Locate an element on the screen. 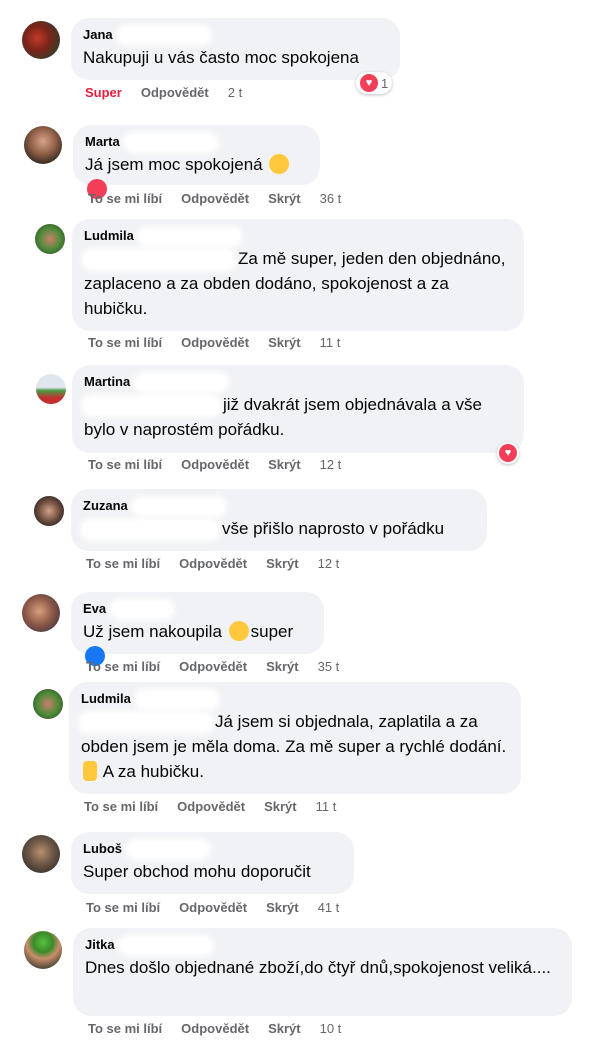 The height and width of the screenshot is (1063, 592). comment-author: Martina is located at coordinates (107, 382).